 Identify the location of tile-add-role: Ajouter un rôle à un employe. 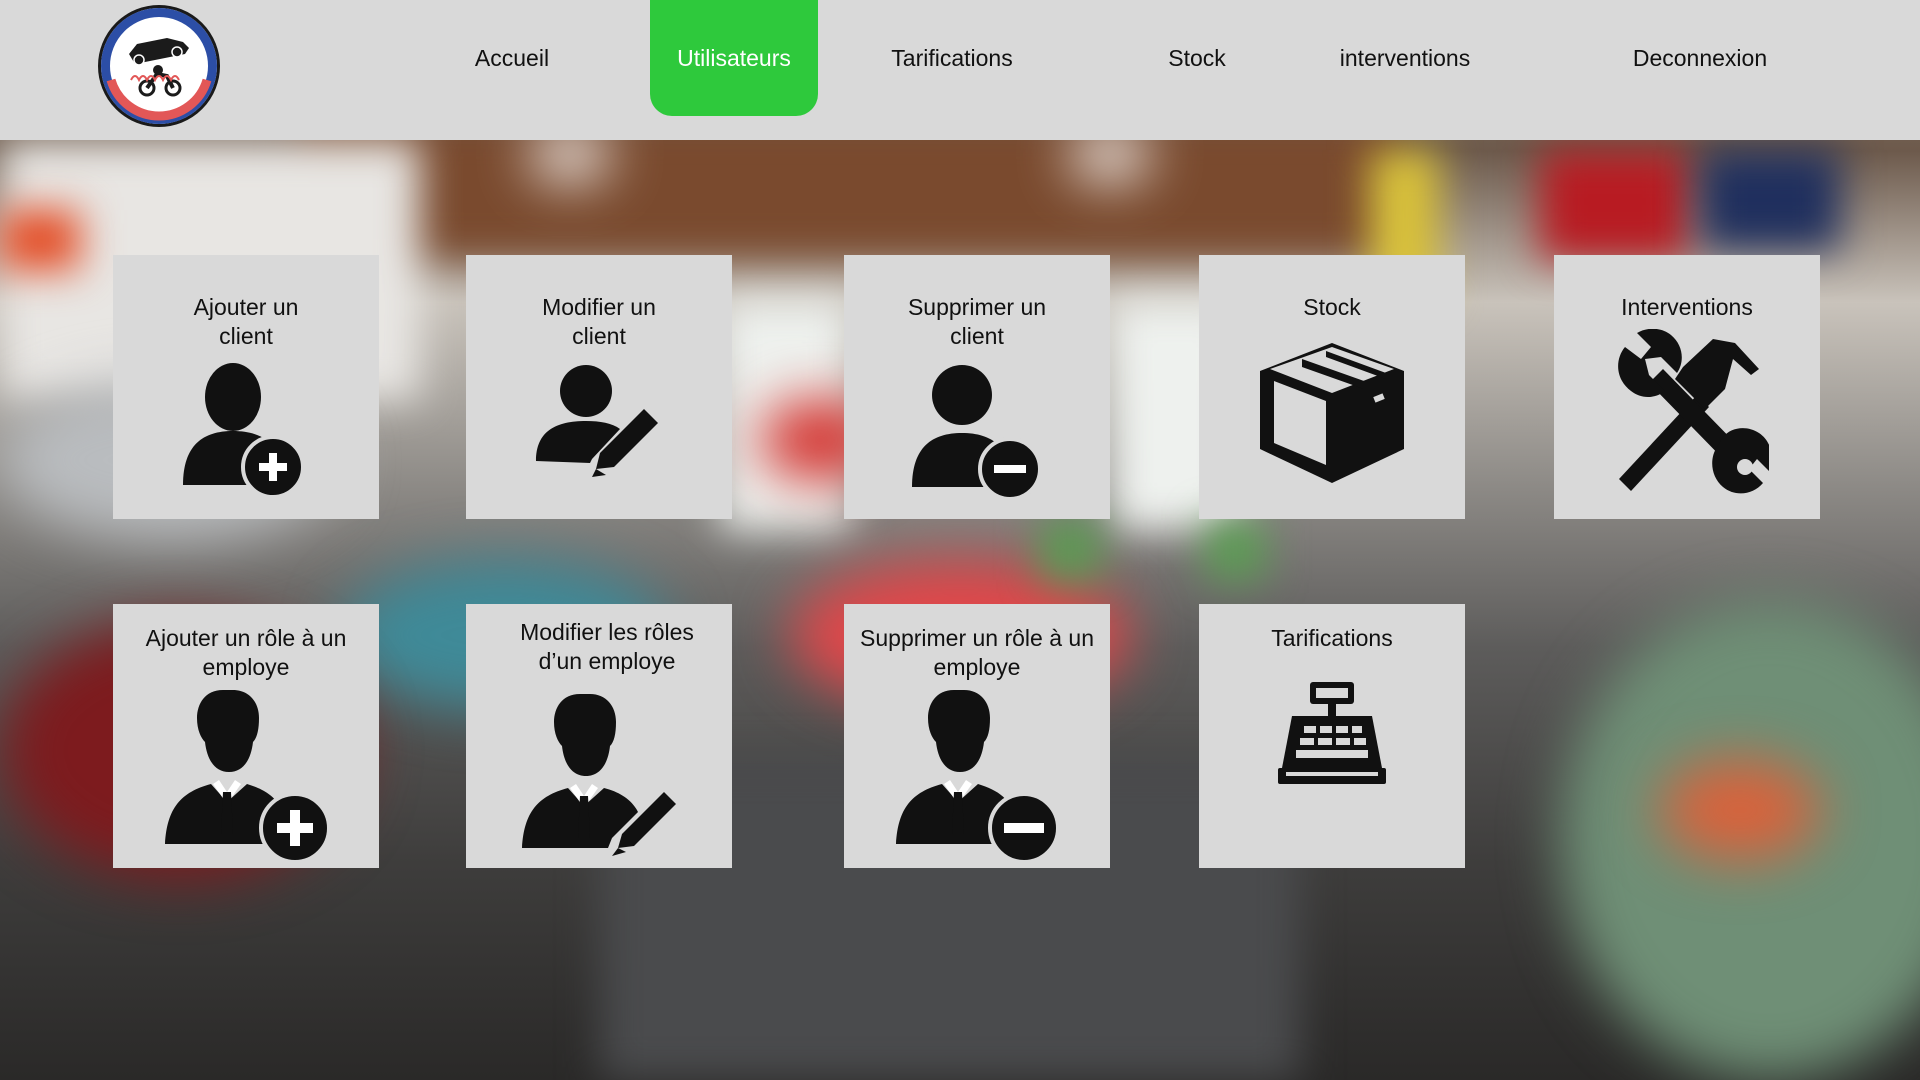
(246, 736).